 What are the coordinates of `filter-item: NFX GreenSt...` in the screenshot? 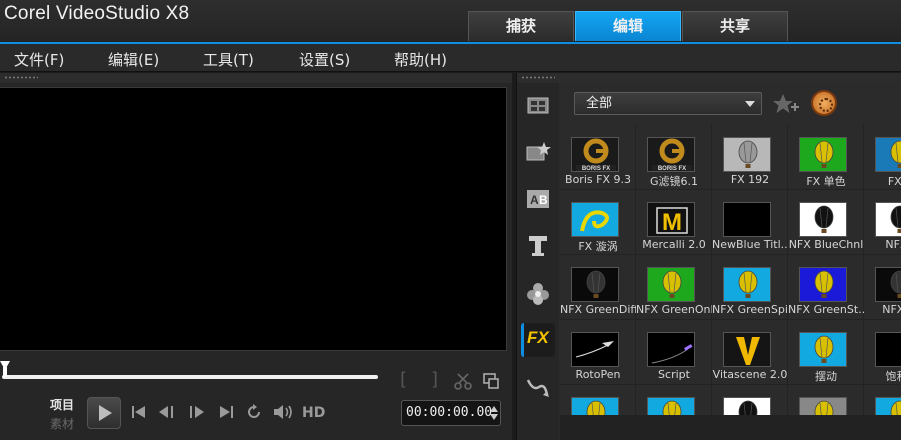 It's located at (826, 287).